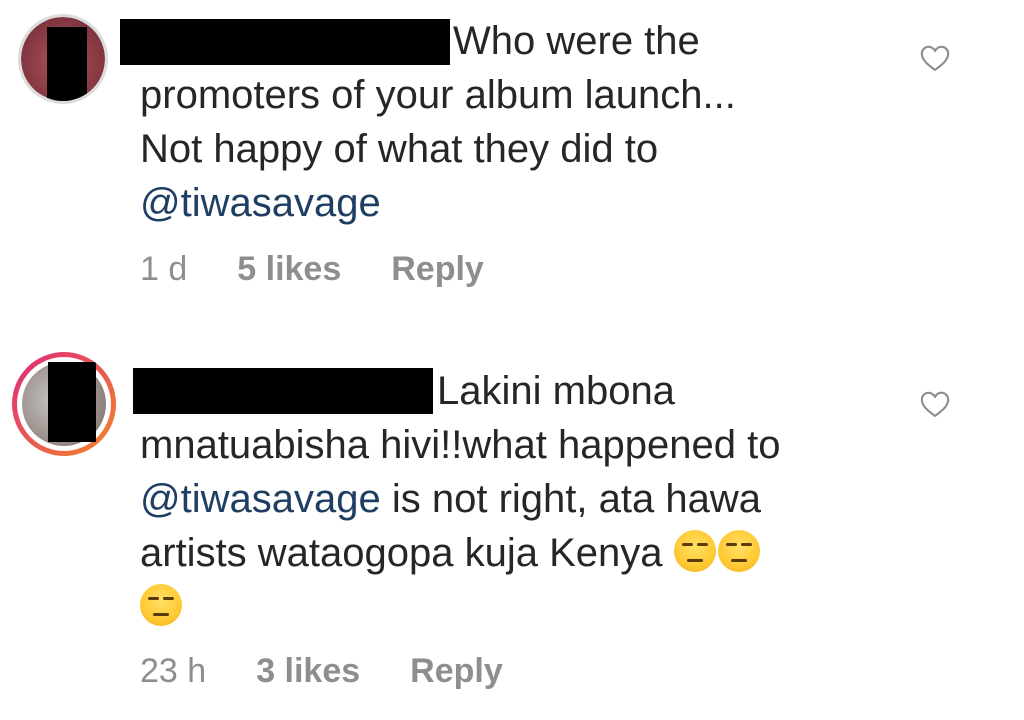  What do you see at coordinates (64, 404) in the screenshot?
I see `avatar-story-ring` at bounding box center [64, 404].